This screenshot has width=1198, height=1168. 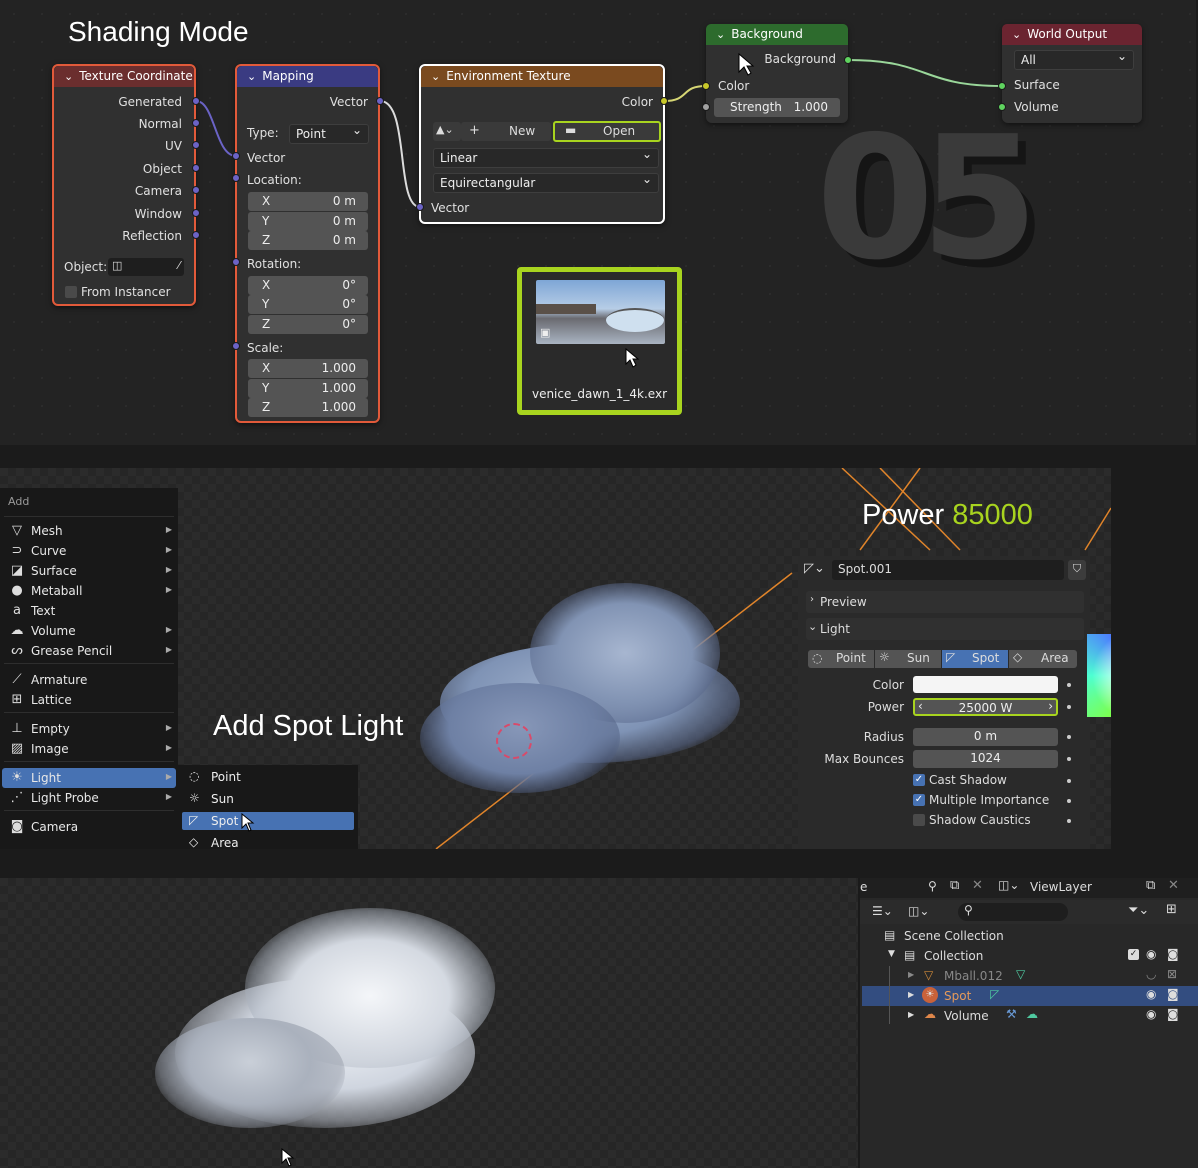 I want to click on light-name-field: Spot.001, so click(x=948, y=570).